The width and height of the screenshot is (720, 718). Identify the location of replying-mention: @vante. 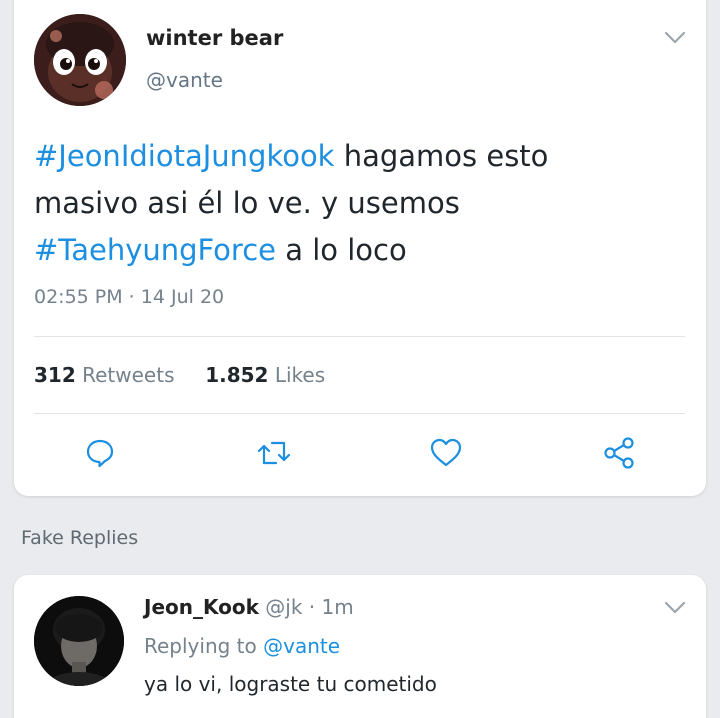
(301, 646).